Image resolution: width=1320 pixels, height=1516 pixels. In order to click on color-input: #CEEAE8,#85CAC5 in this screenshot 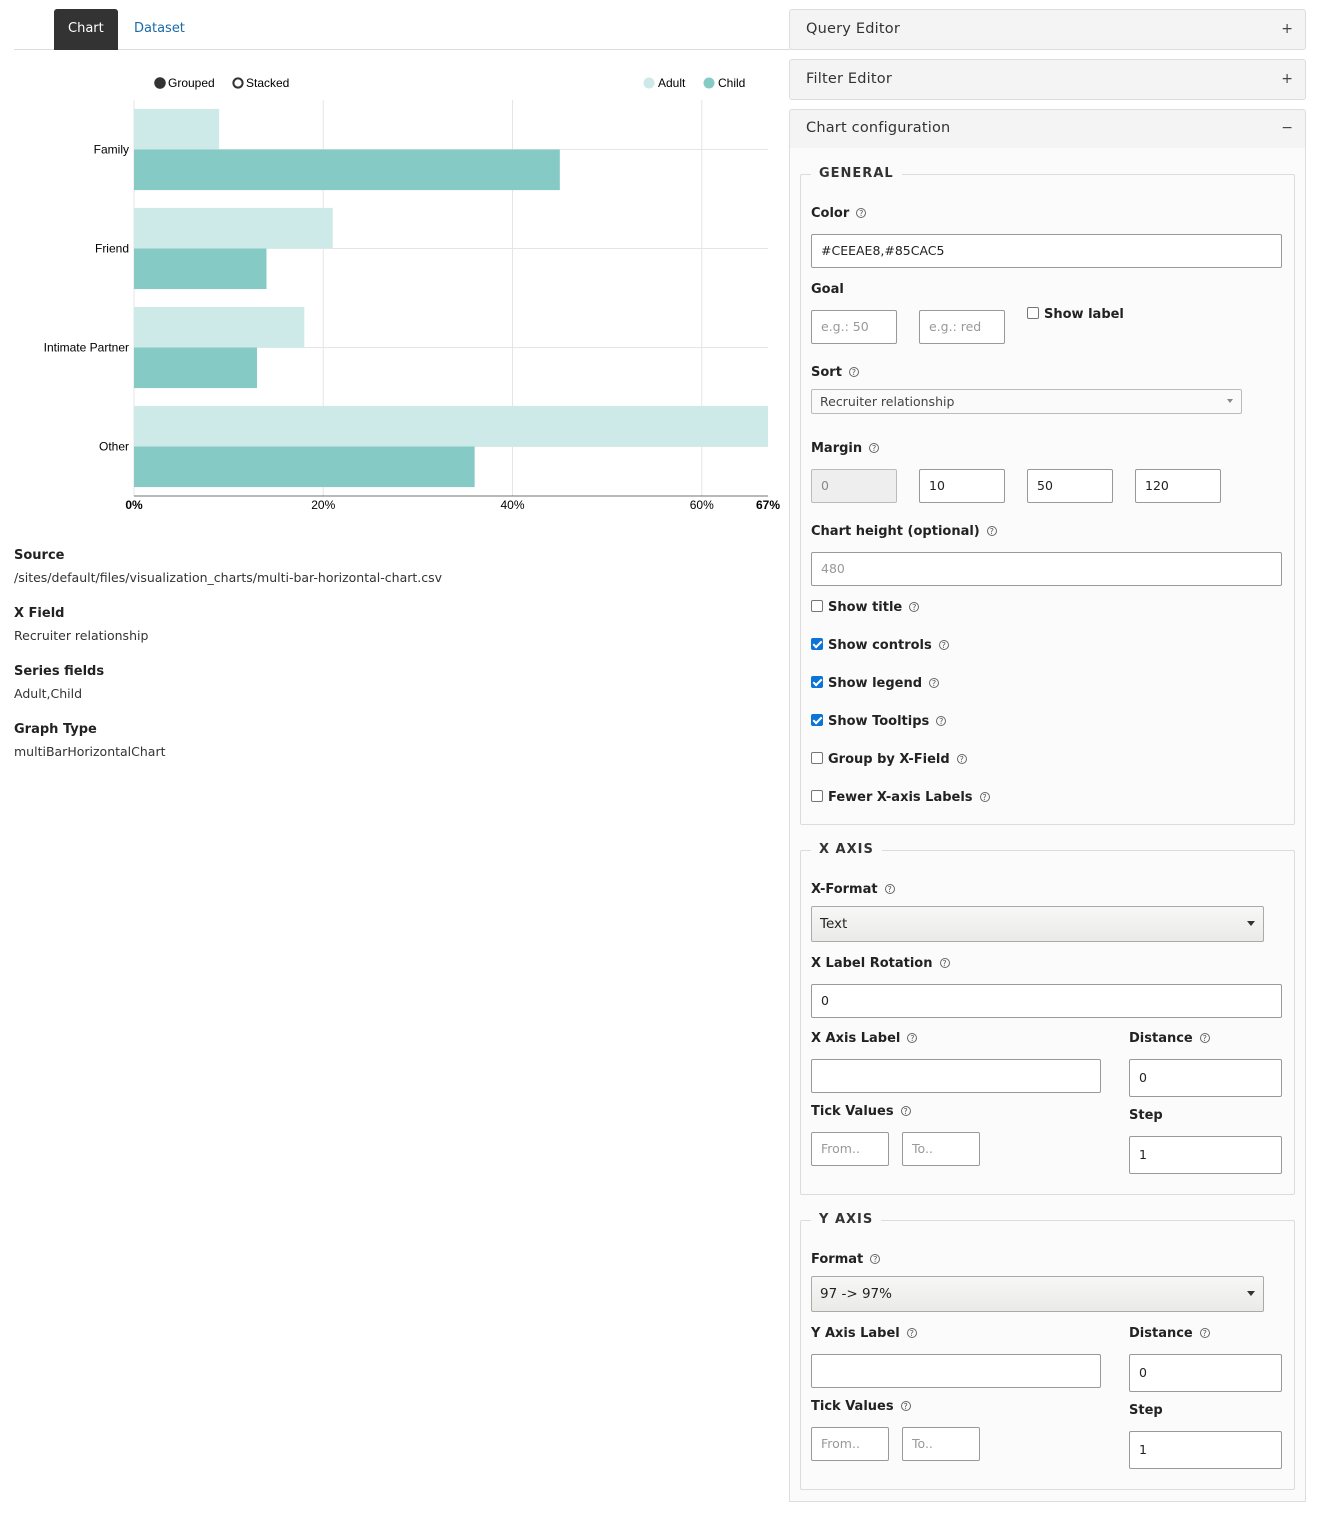, I will do `click(1046, 251)`.